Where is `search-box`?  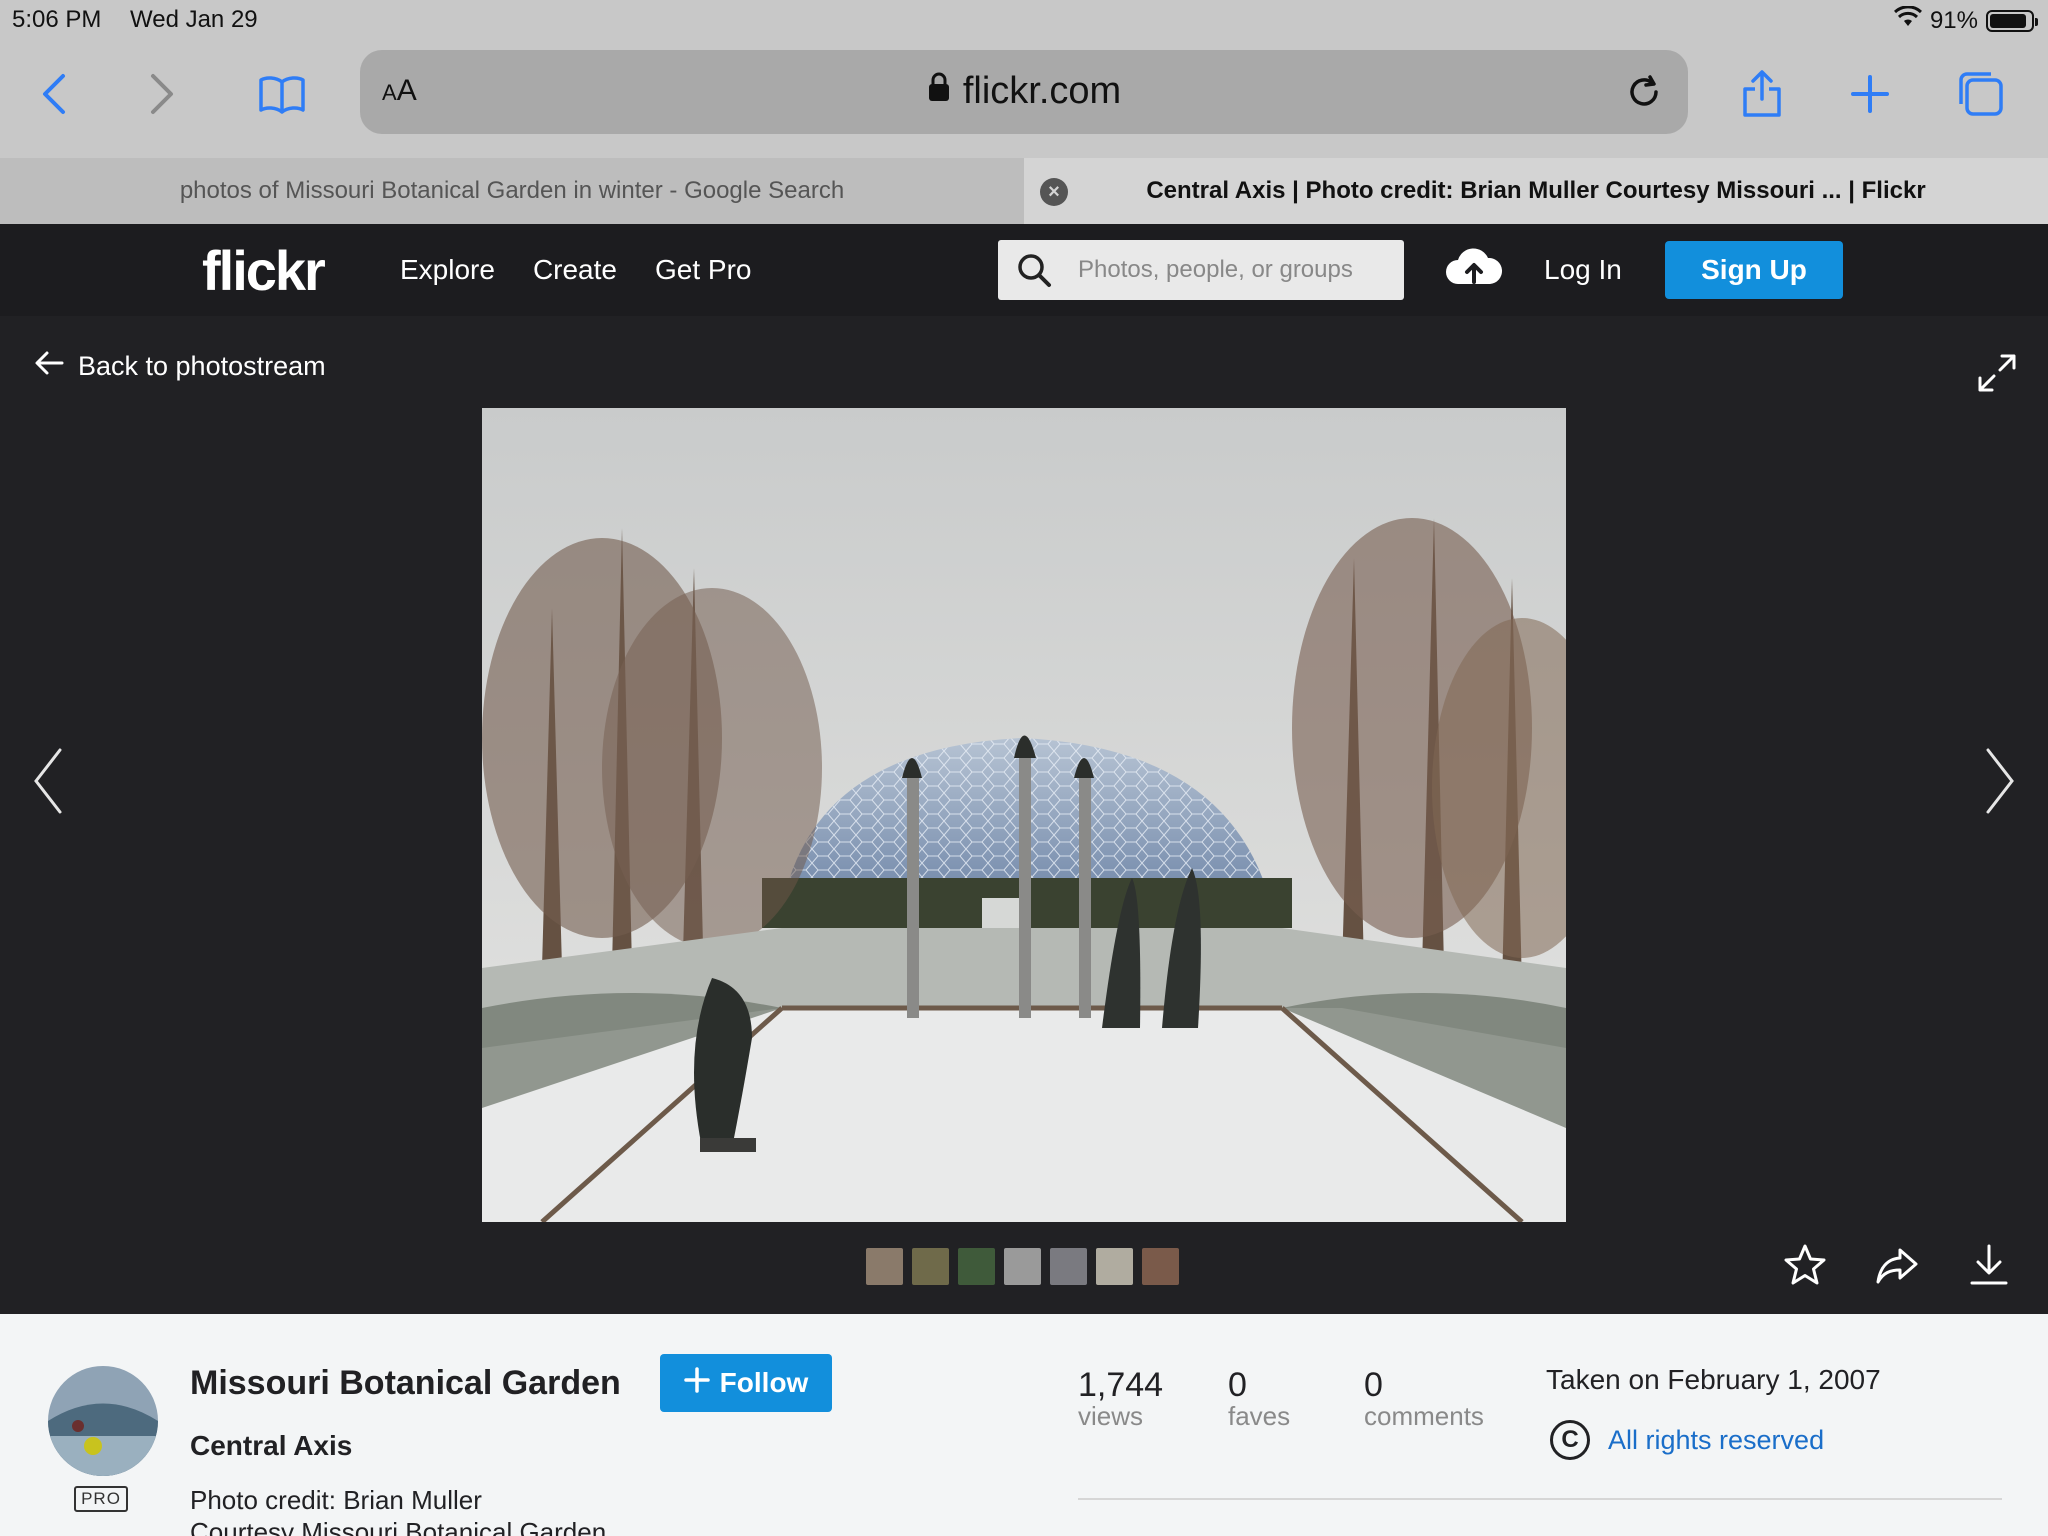
search-box is located at coordinates (1201, 270).